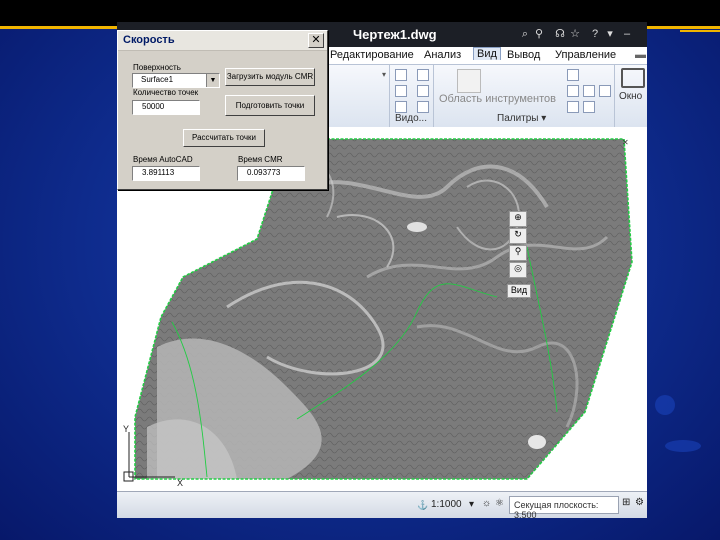 This screenshot has width=720, height=540. Describe the element at coordinates (518, 253) in the screenshot. I see `zoom-tool-icon: ⚲` at that location.